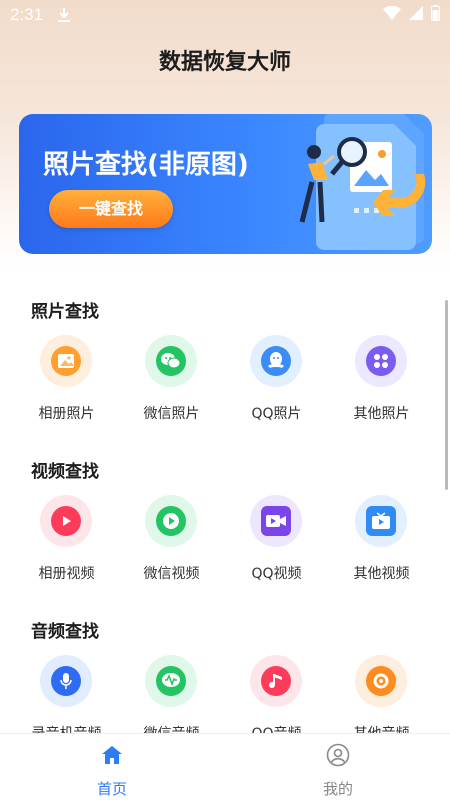 The image size is (450, 800). I want to click on qq-videos-item: QQ视频, so click(276, 540).